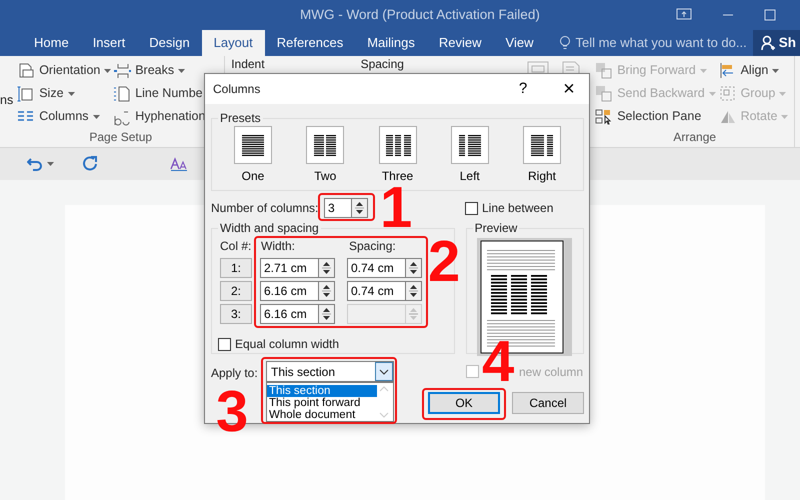 This screenshot has height=500, width=800. Describe the element at coordinates (397, 145) in the screenshot. I see `three-column-icon` at that location.